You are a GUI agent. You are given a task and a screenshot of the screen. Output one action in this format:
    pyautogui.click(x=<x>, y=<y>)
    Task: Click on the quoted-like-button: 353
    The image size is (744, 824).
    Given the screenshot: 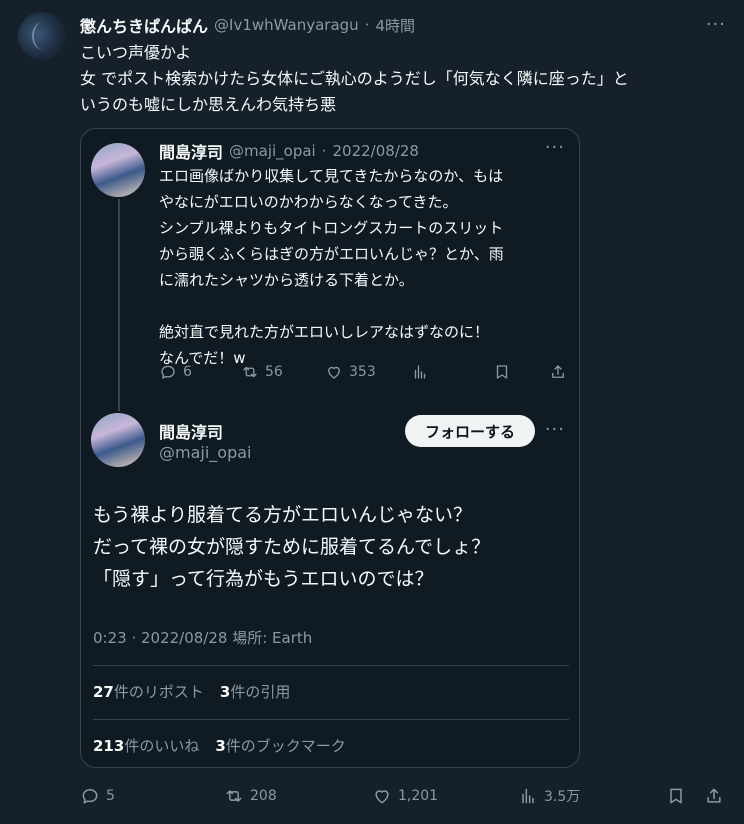 What is the action you would take?
    pyautogui.click(x=350, y=372)
    